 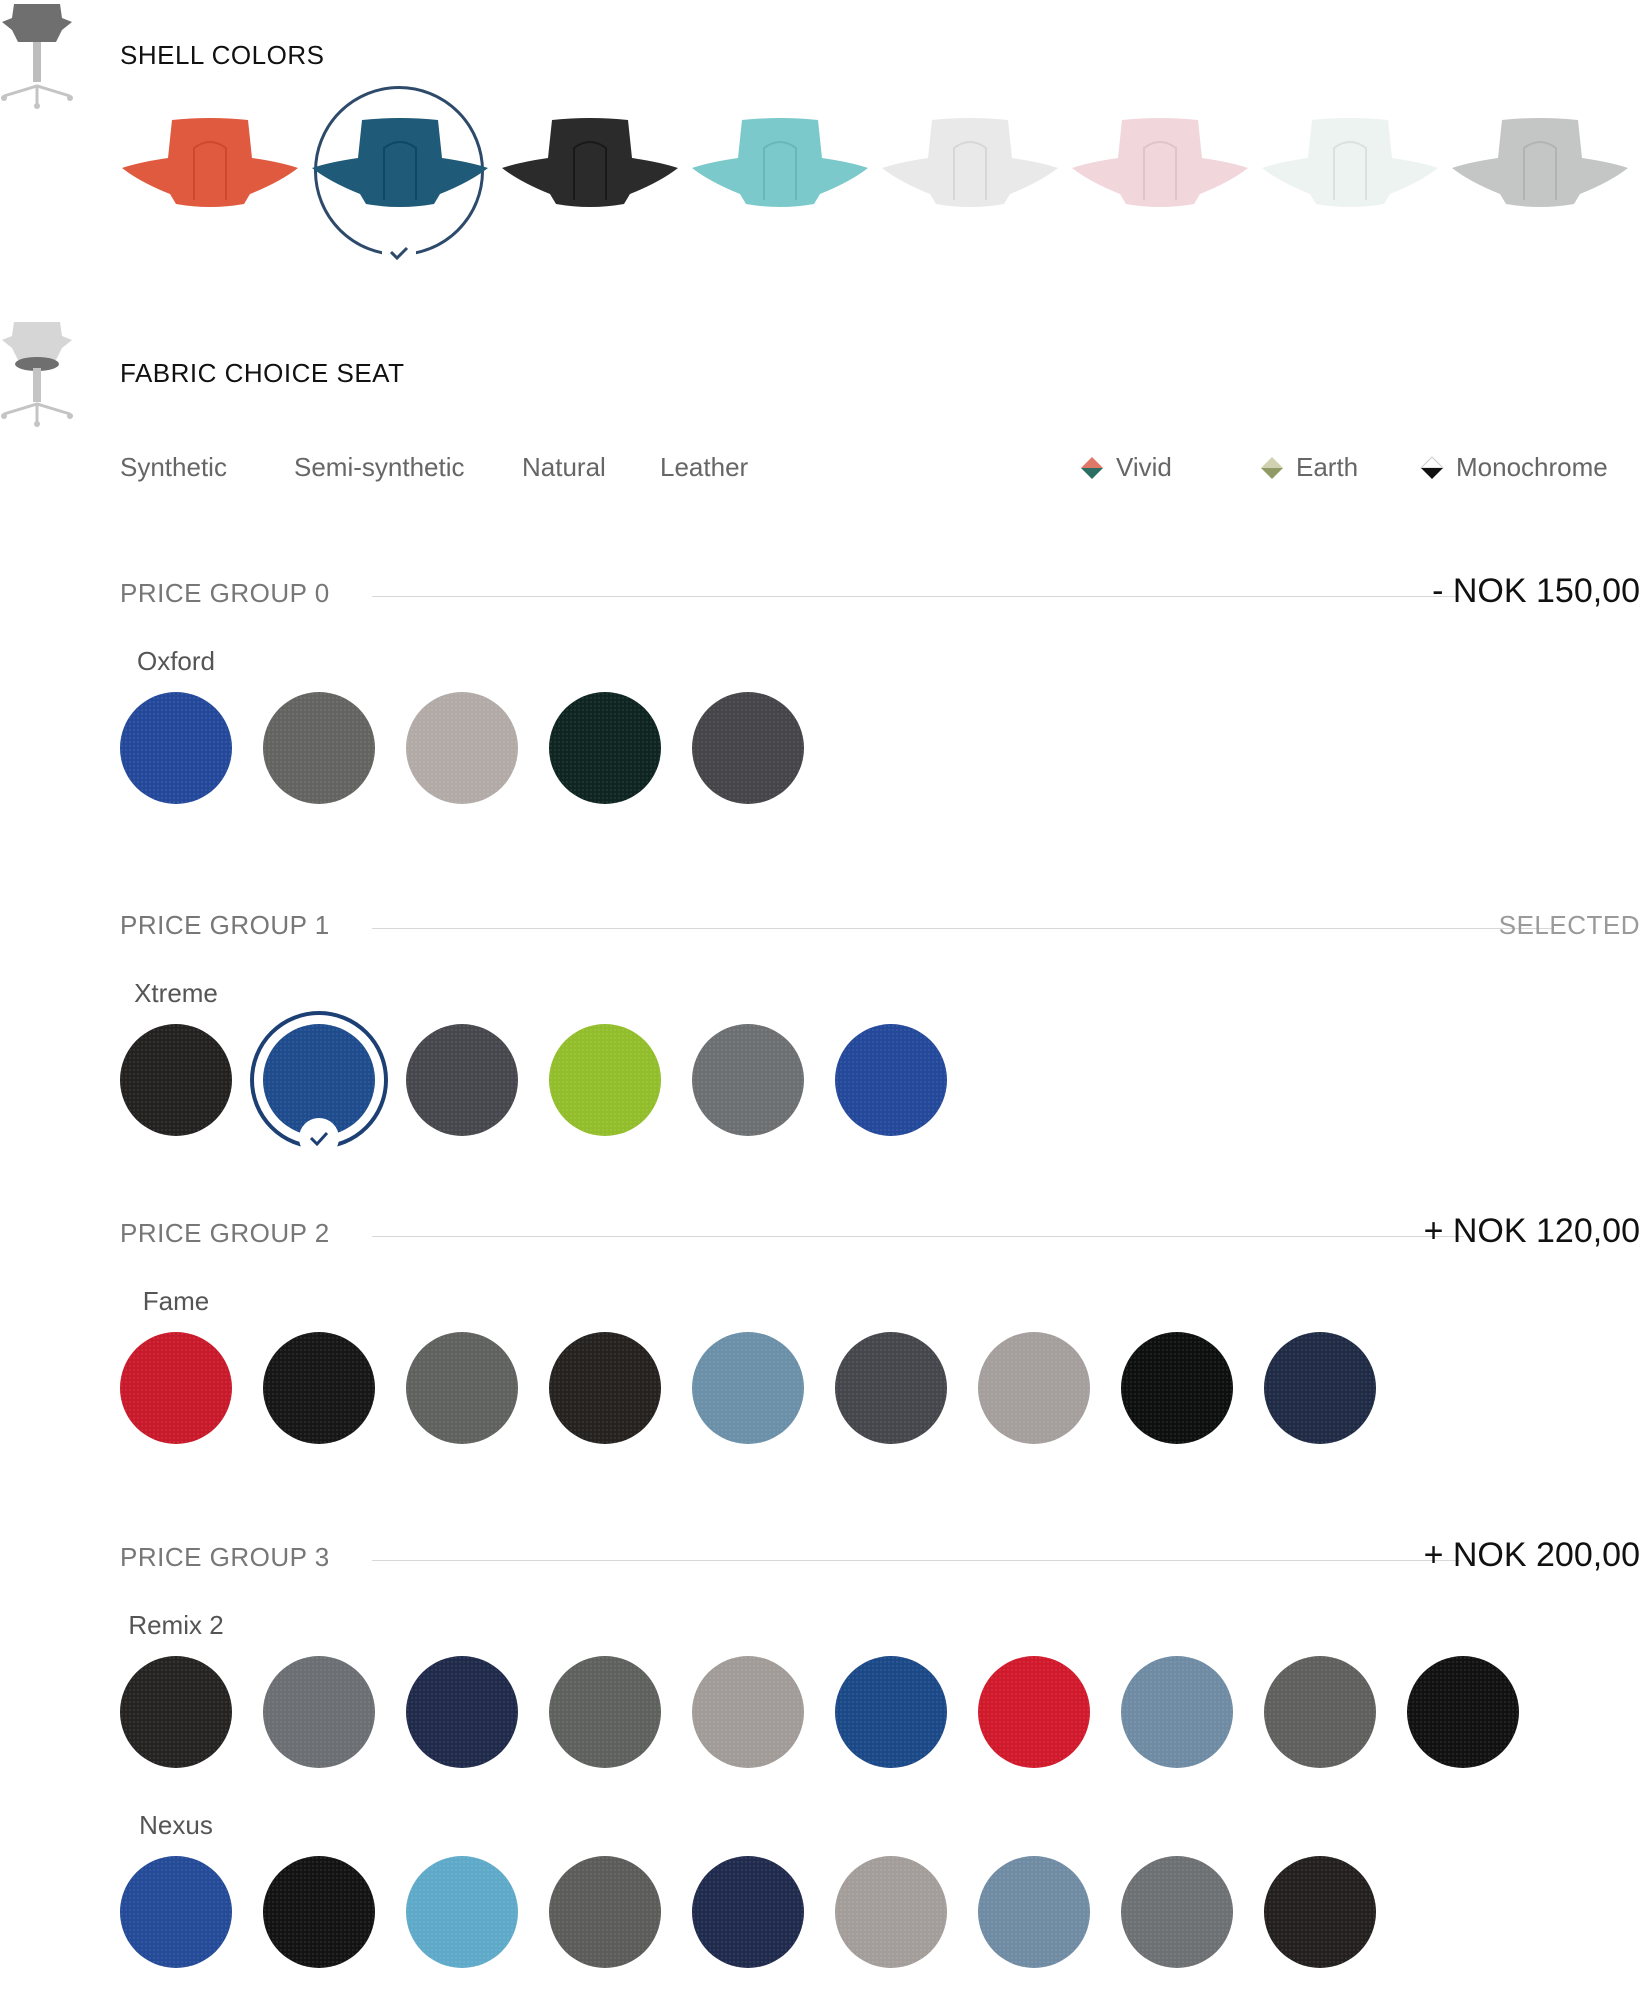 I want to click on price-group-header: PRICE GROUP 2 + NOK 120,00, so click(x=880, y=1234).